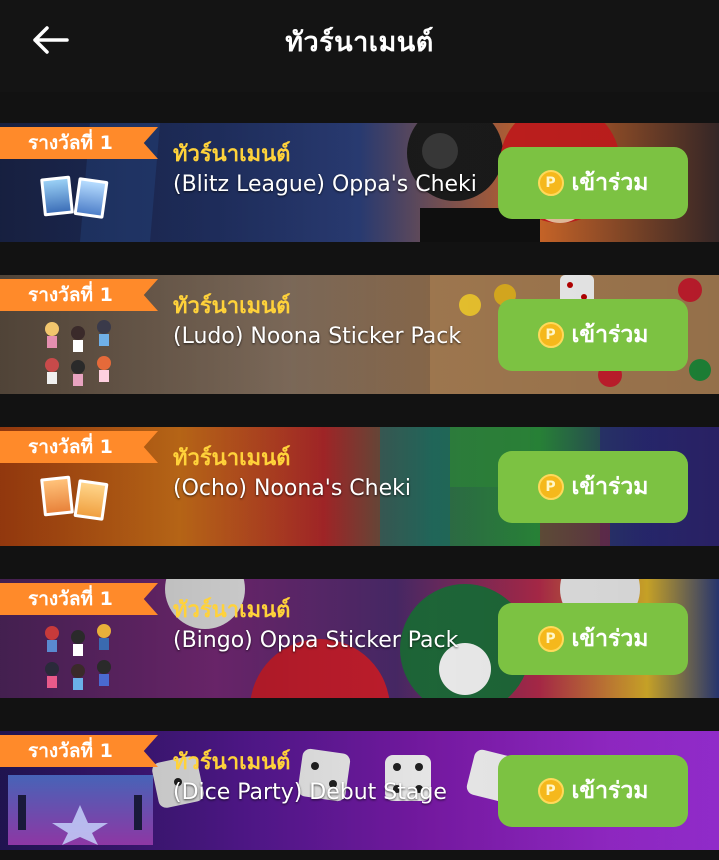 This screenshot has height=860, width=719. What do you see at coordinates (292, 488) in the screenshot?
I see `tournament-name: (Ocho) Noona's Cheki` at bounding box center [292, 488].